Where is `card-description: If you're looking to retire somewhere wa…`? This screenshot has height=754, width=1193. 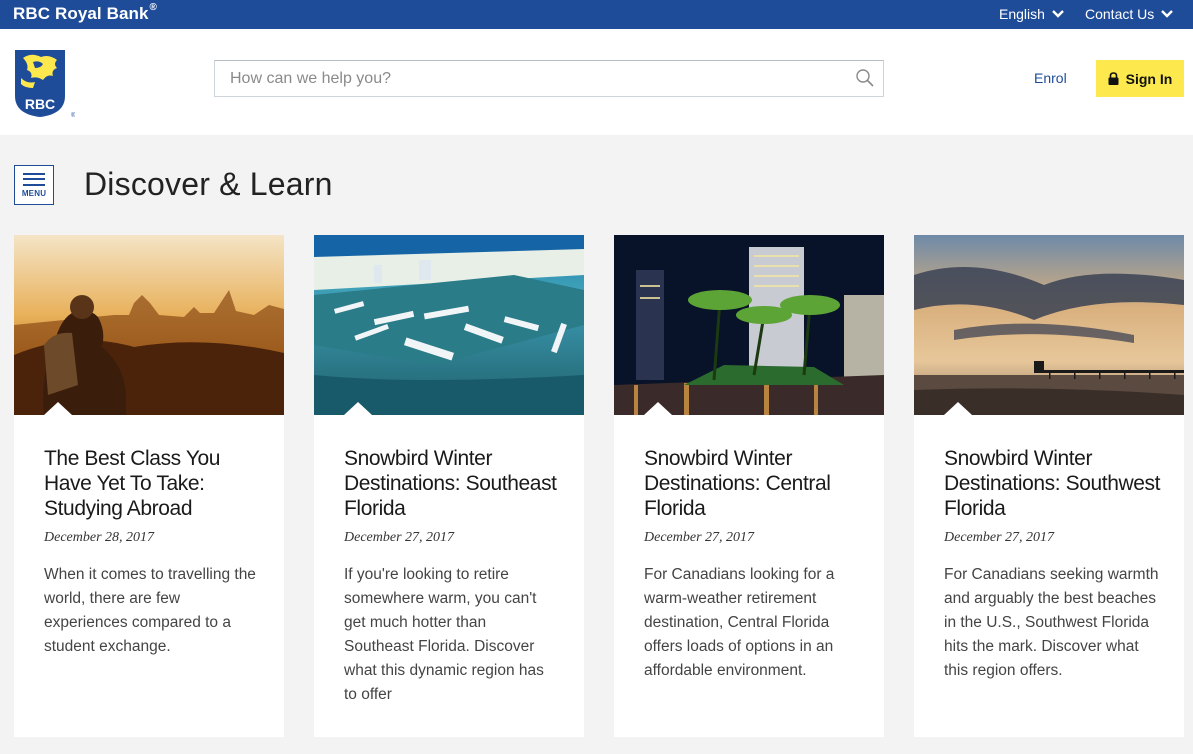 card-description: If you're looking to retire somewhere wa… is located at coordinates (444, 634).